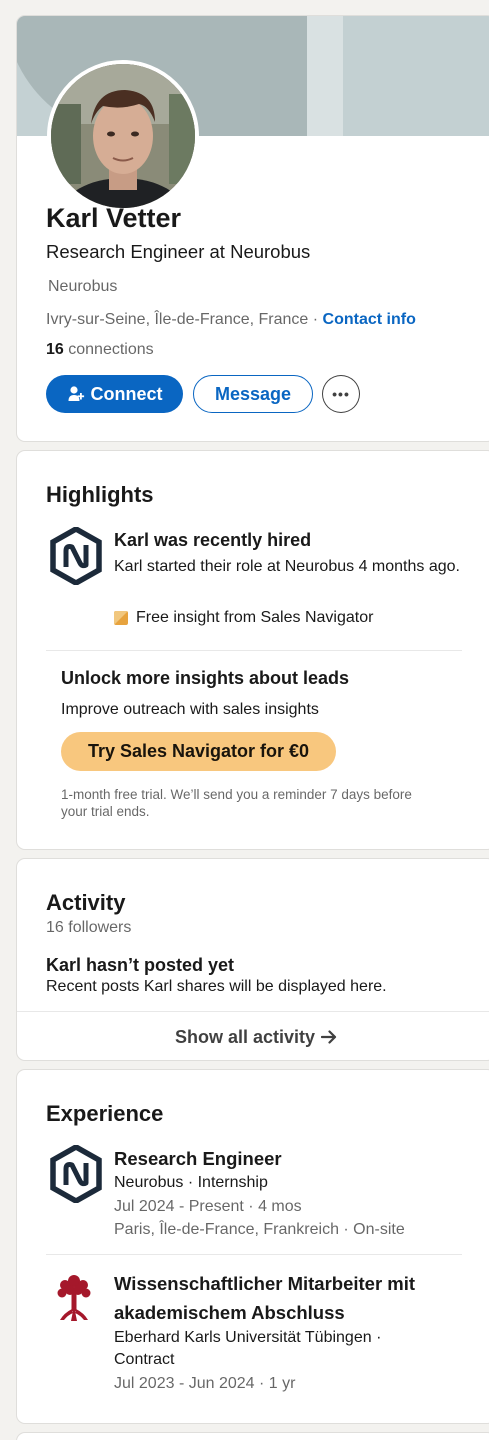 This screenshot has height=1440, width=489. I want to click on avatar, so click(123, 136).